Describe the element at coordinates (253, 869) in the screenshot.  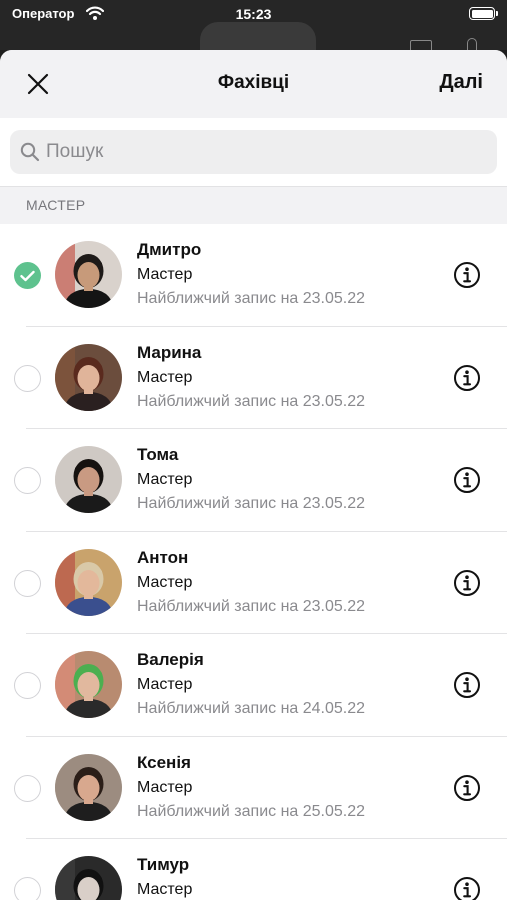
I see `specialist-row: Тимур Мастер` at that location.